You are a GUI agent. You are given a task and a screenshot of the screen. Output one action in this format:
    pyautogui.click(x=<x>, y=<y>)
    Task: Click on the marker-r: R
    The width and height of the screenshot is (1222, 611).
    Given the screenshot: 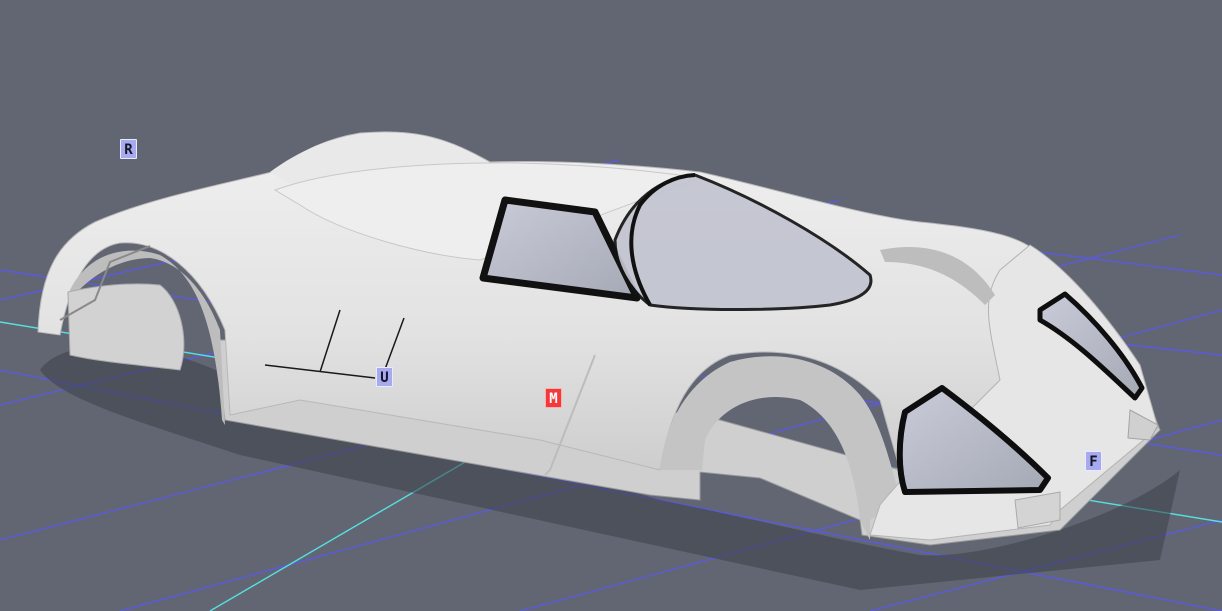 What is the action you would take?
    pyautogui.click(x=128, y=149)
    